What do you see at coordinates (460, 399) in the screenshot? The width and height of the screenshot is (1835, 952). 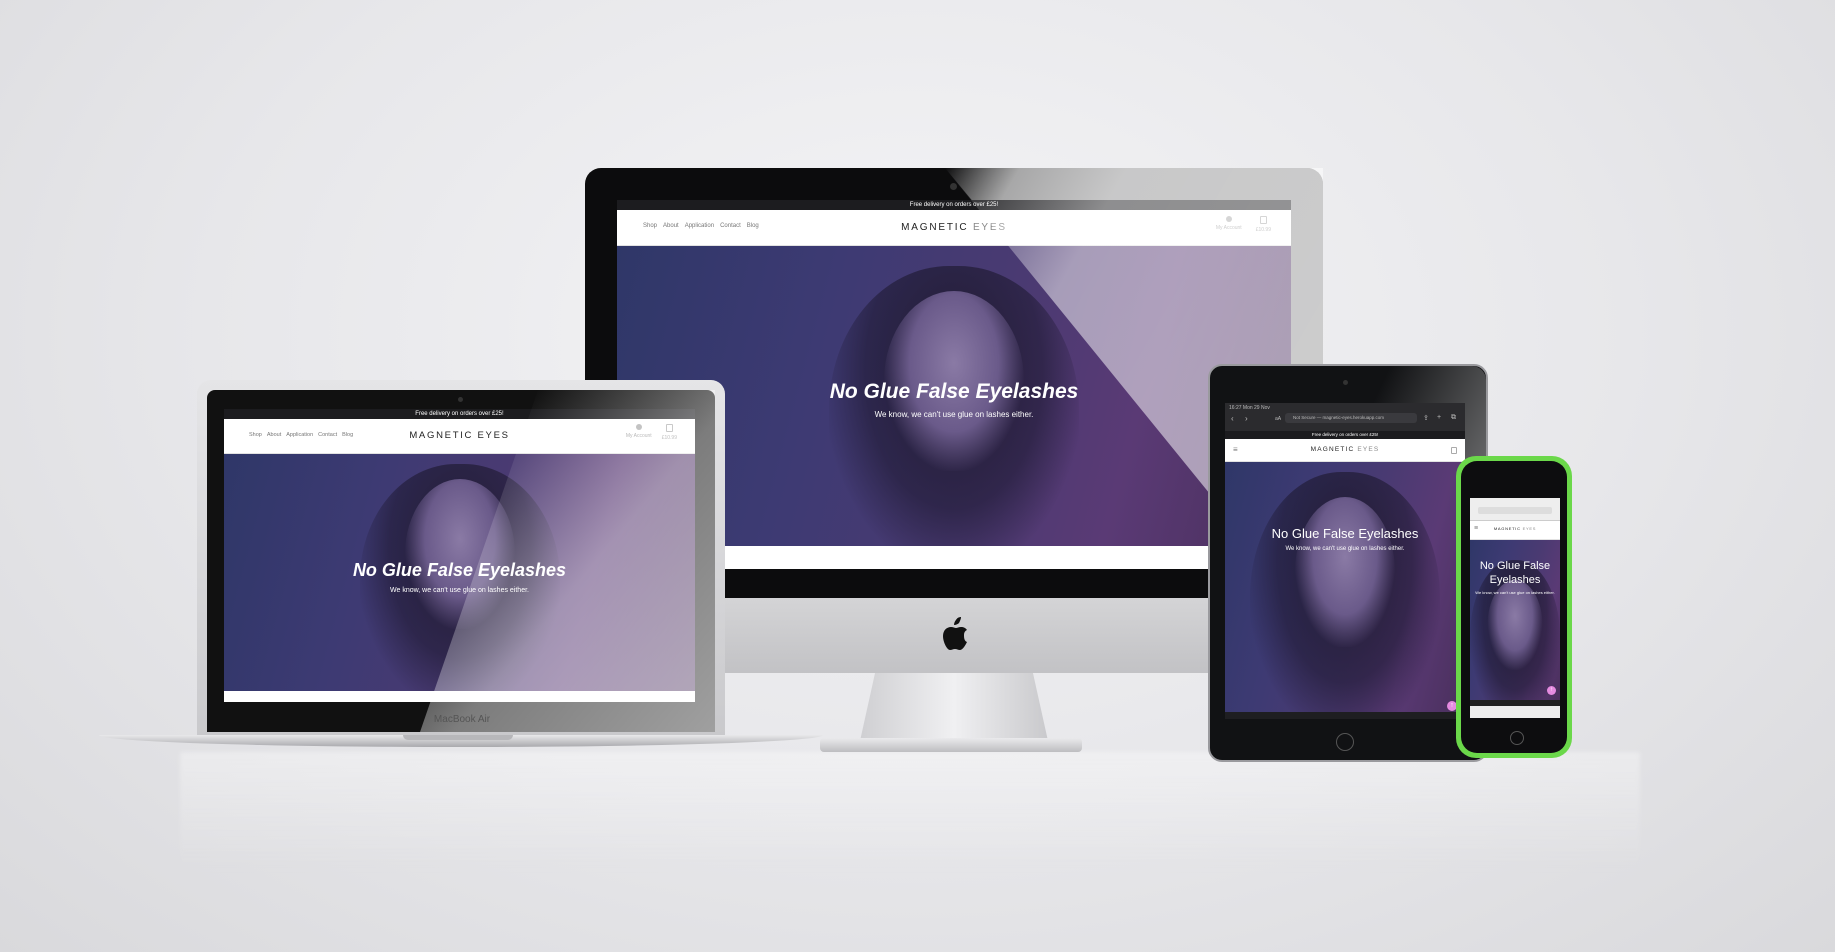 I see `macbook-camera` at bounding box center [460, 399].